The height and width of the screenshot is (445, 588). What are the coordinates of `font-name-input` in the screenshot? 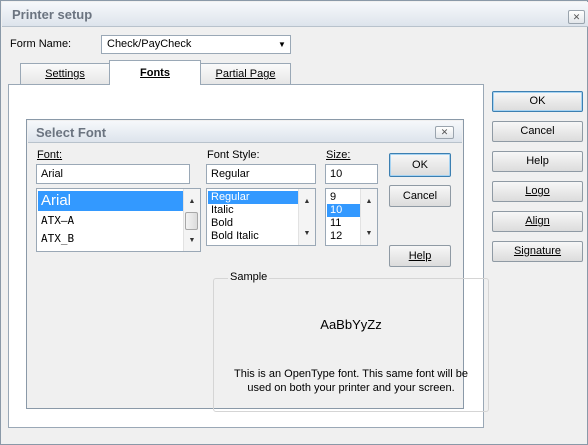 It's located at (113, 174).